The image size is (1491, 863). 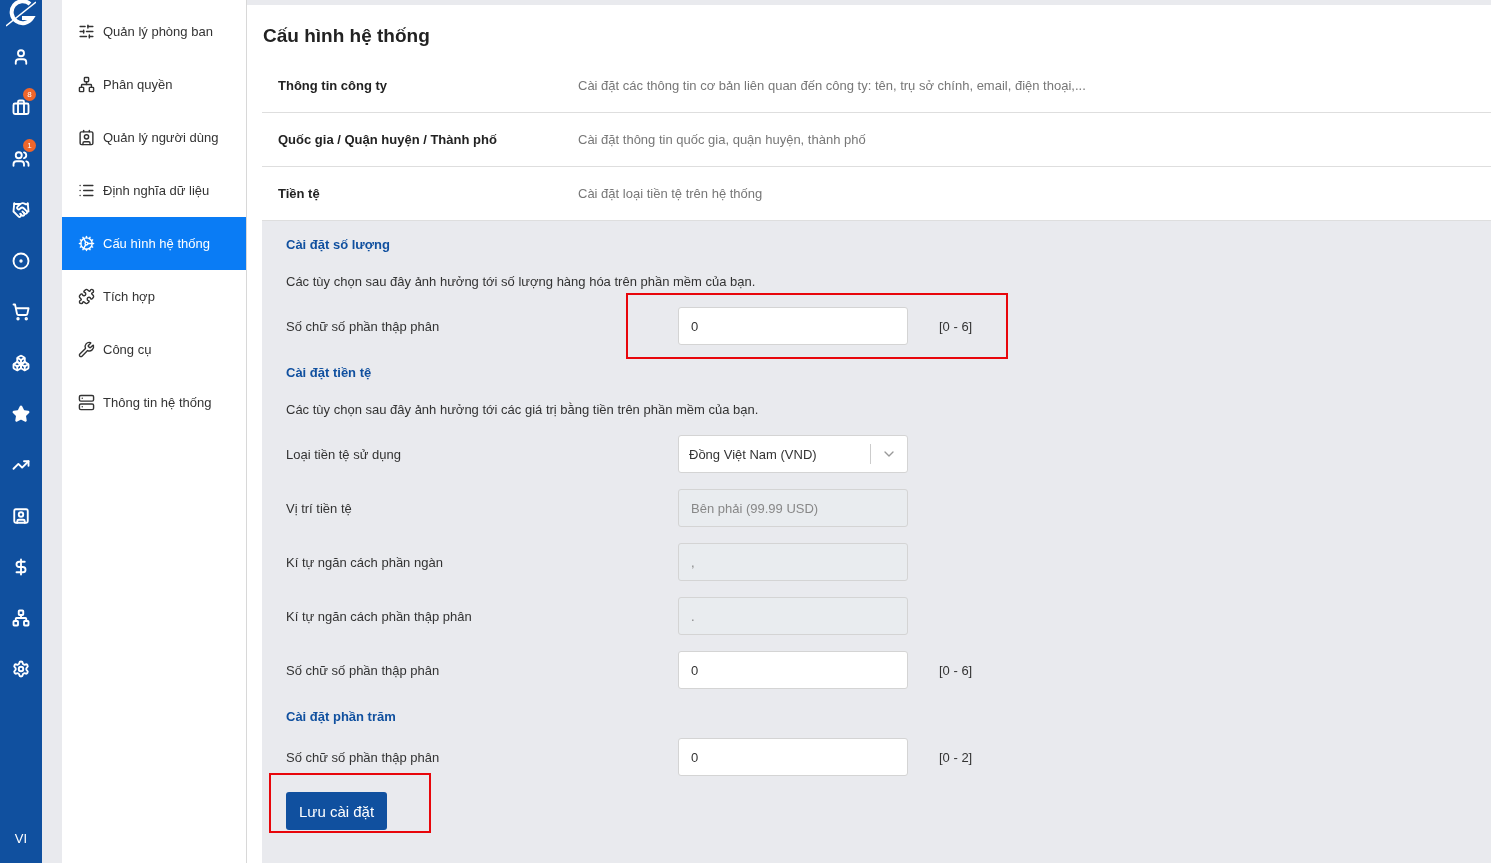 What do you see at coordinates (337, 811) in the screenshot?
I see `save-button: Lưu cài đặt` at bounding box center [337, 811].